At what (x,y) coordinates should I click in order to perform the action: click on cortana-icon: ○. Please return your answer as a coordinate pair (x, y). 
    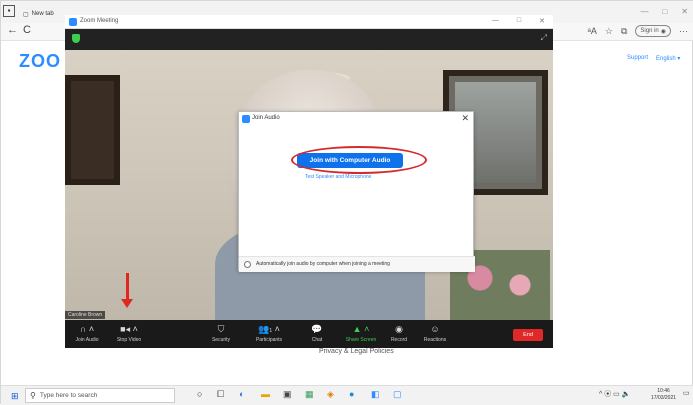
    Looking at the image, I should click on (199, 394).